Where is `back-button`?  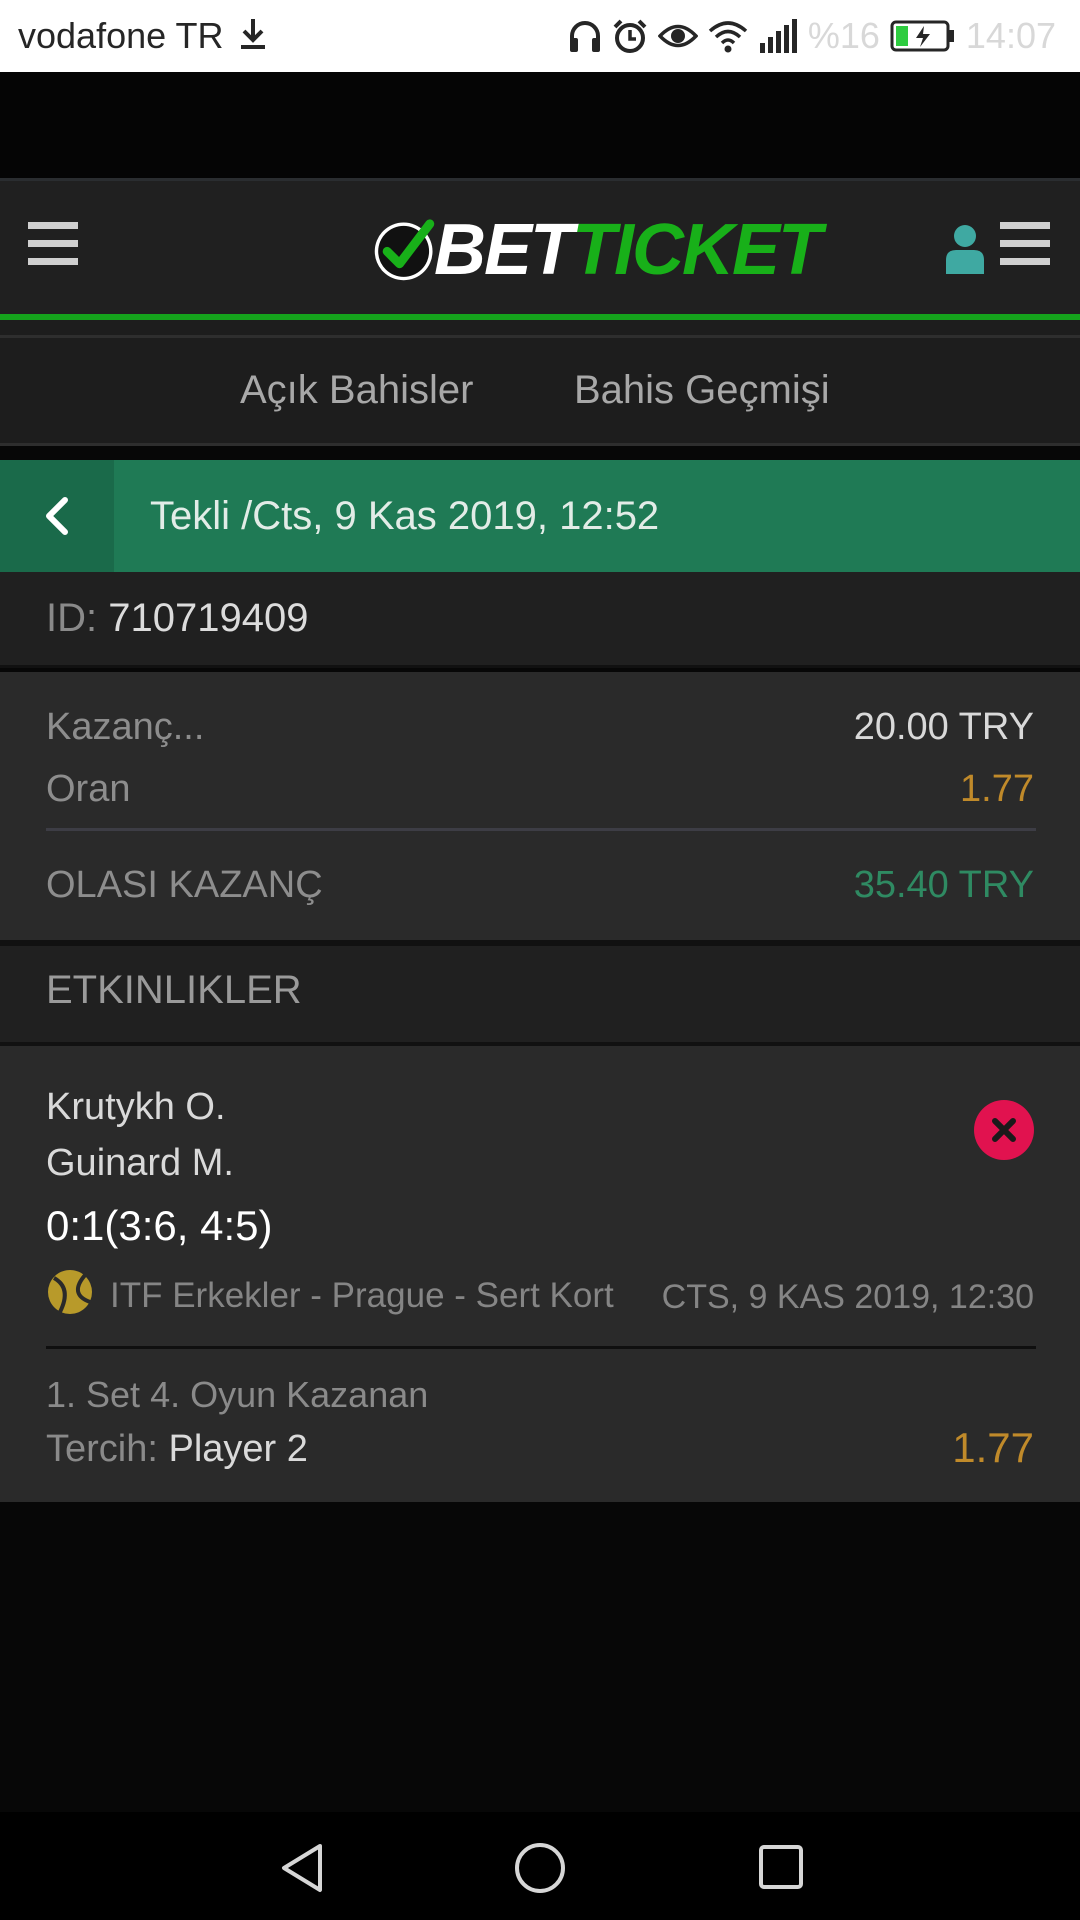 back-button is located at coordinates (57, 516).